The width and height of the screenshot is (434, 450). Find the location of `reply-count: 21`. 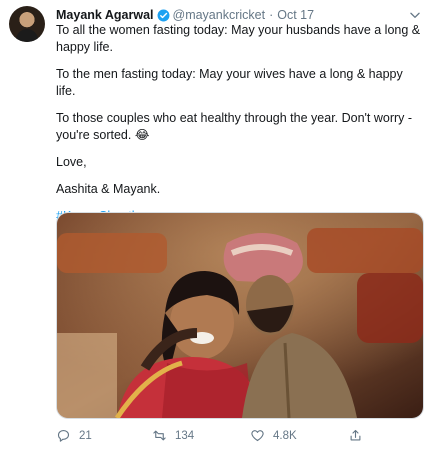

reply-count: 21 is located at coordinates (85, 435).